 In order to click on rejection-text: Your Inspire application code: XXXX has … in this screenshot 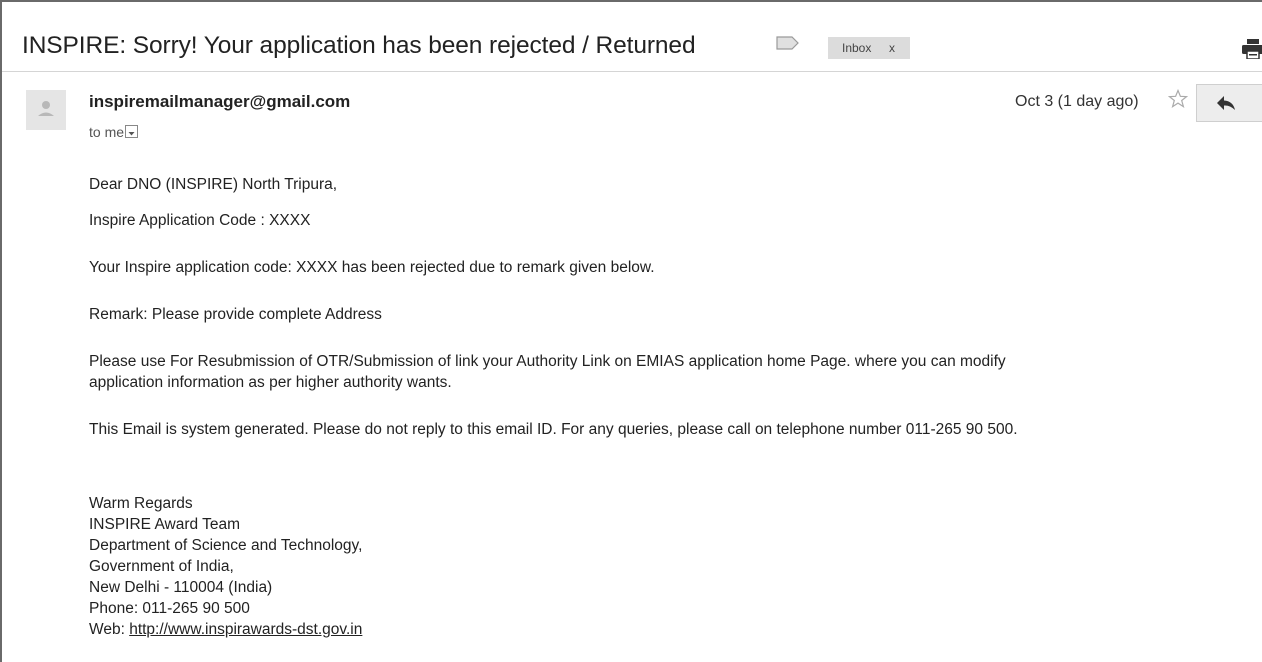, I will do `click(372, 267)`.